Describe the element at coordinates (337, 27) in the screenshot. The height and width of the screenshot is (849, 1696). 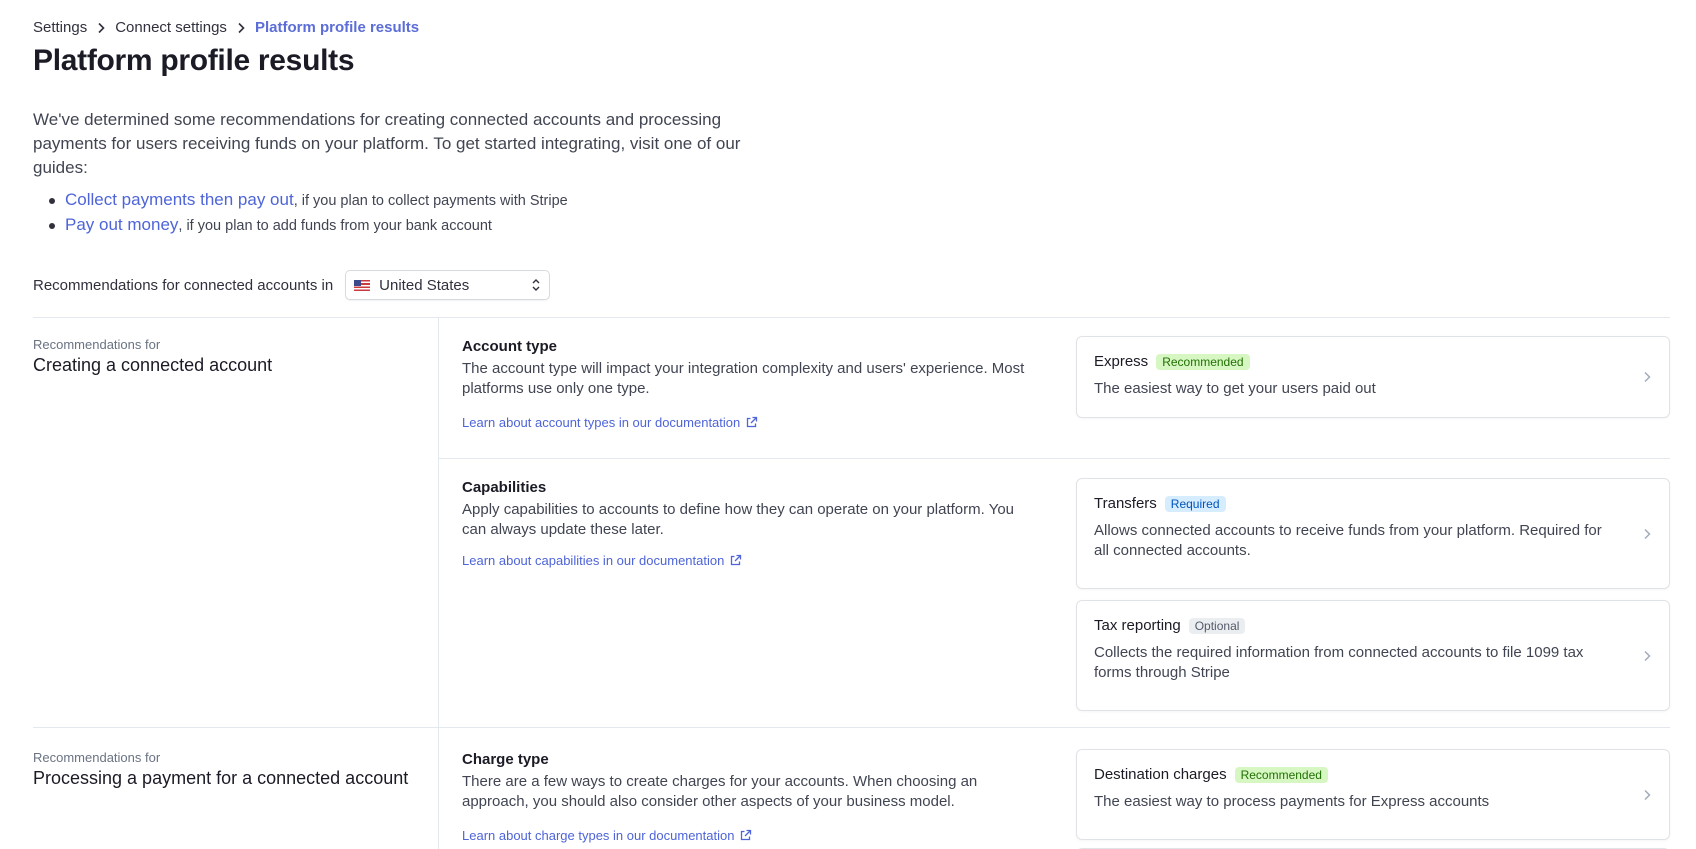
I see `breadcrumb-current: Platform profile results` at that location.